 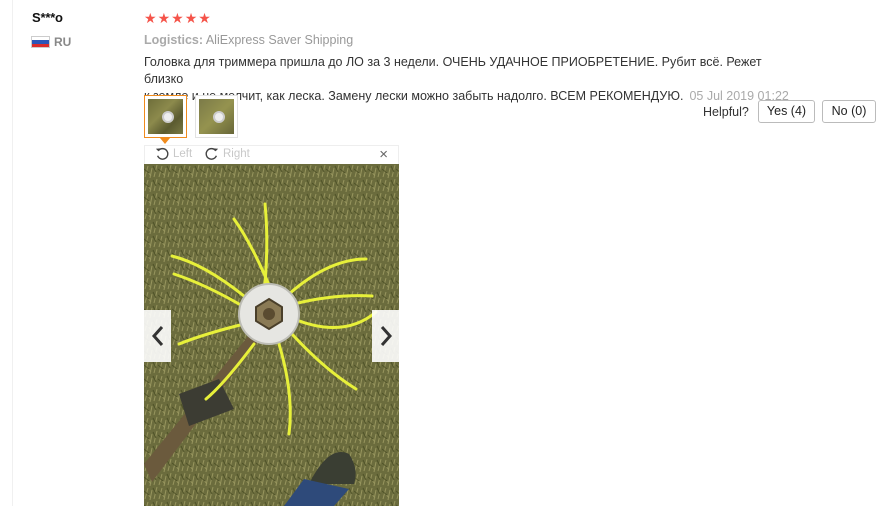 What do you see at coordinates (726, 112) in the screenshot?
I see `helpful-label: Helpful?` at bounding box center [726, 112].